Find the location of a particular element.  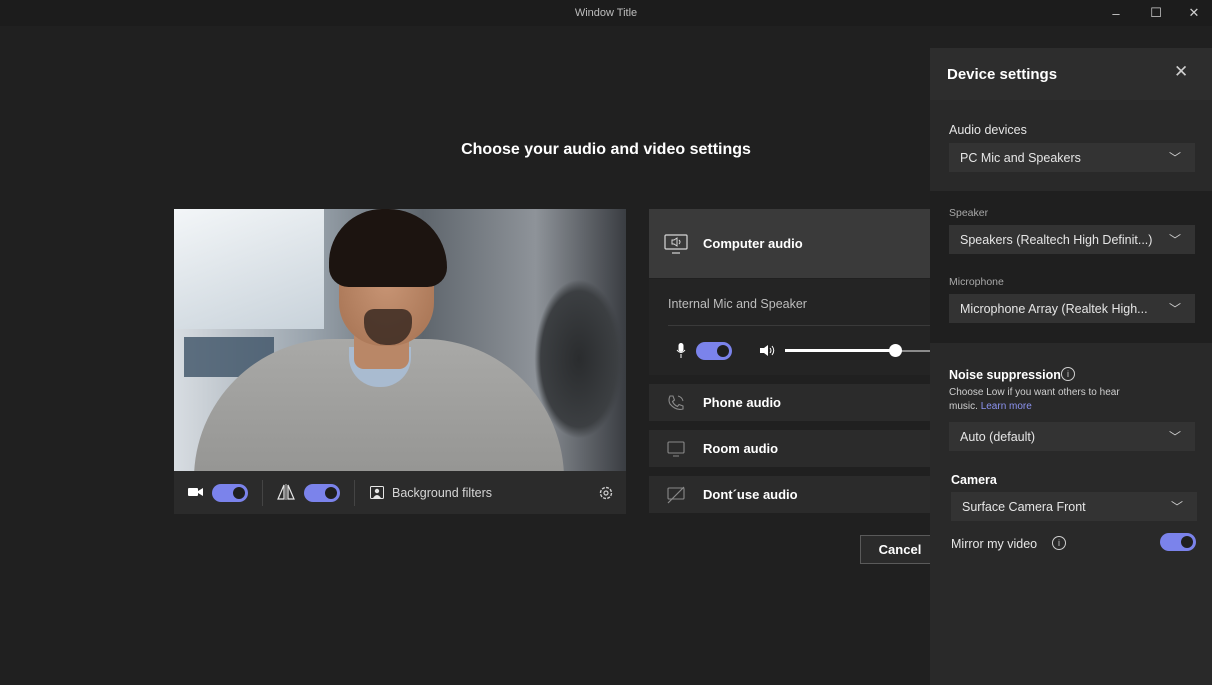

microphone-dropdown: Microphone Array (Realtek High... ﹀ is located at coordinates (1072, 308).